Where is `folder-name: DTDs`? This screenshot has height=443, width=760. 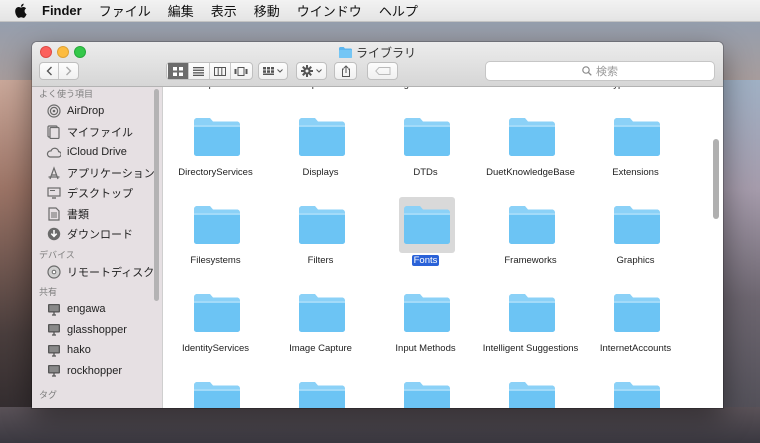 folder-name: DTDs is located at coordinates (425, 172).